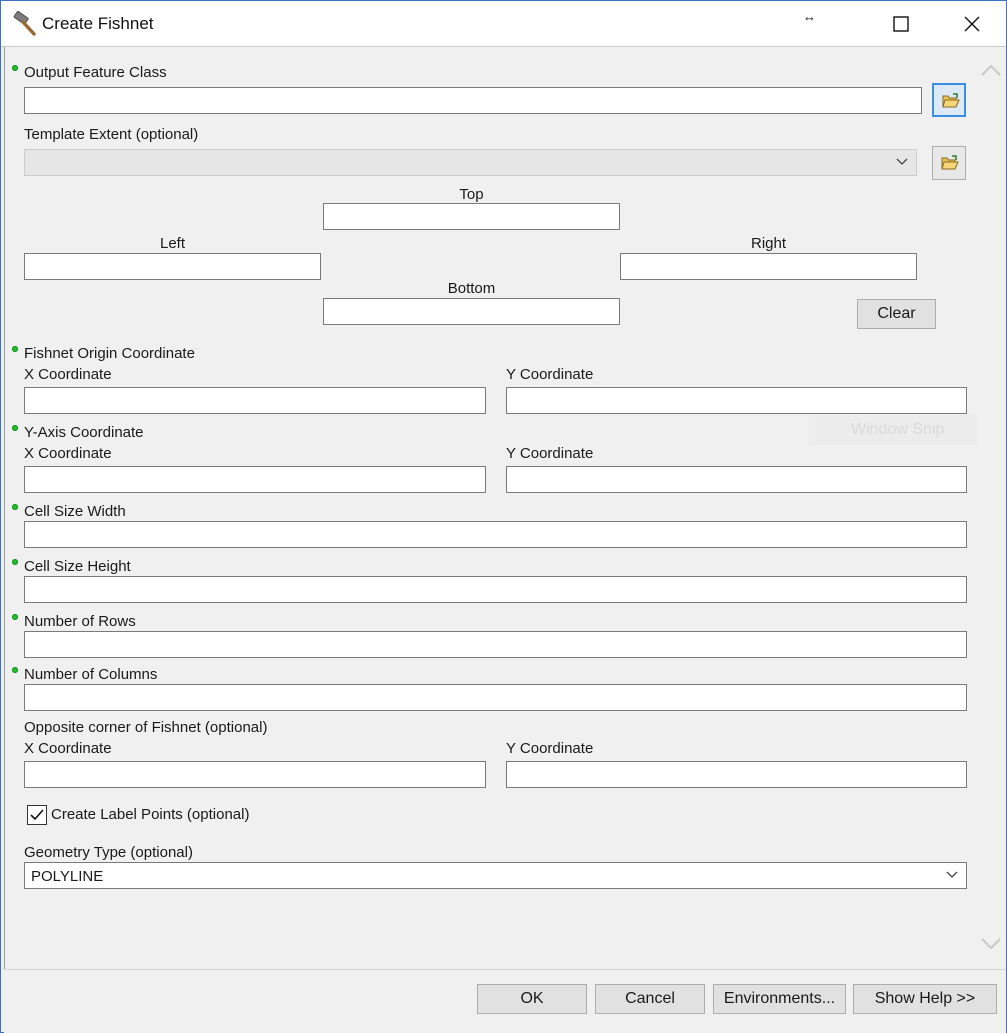 The height and width of the screenshot is (1033, 1007). Describe the element at coordinates (255, 479) in the screenshot. I see `y-axis-x-input` at that location.